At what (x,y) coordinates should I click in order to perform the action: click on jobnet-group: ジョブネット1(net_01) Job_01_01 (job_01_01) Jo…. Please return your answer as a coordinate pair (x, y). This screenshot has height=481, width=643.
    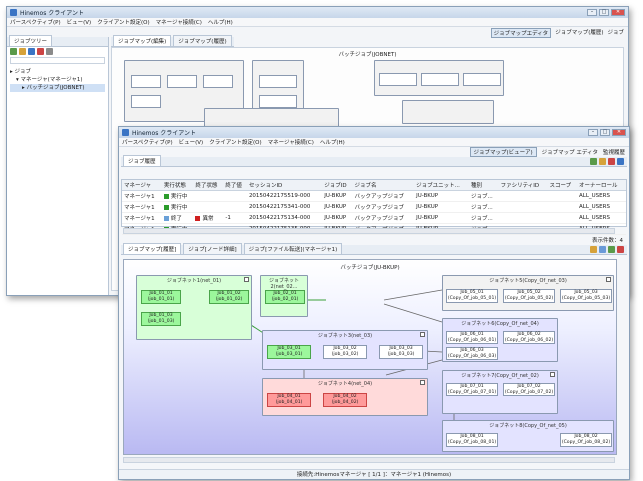
    Looking at the image, I should click on (194, 307).